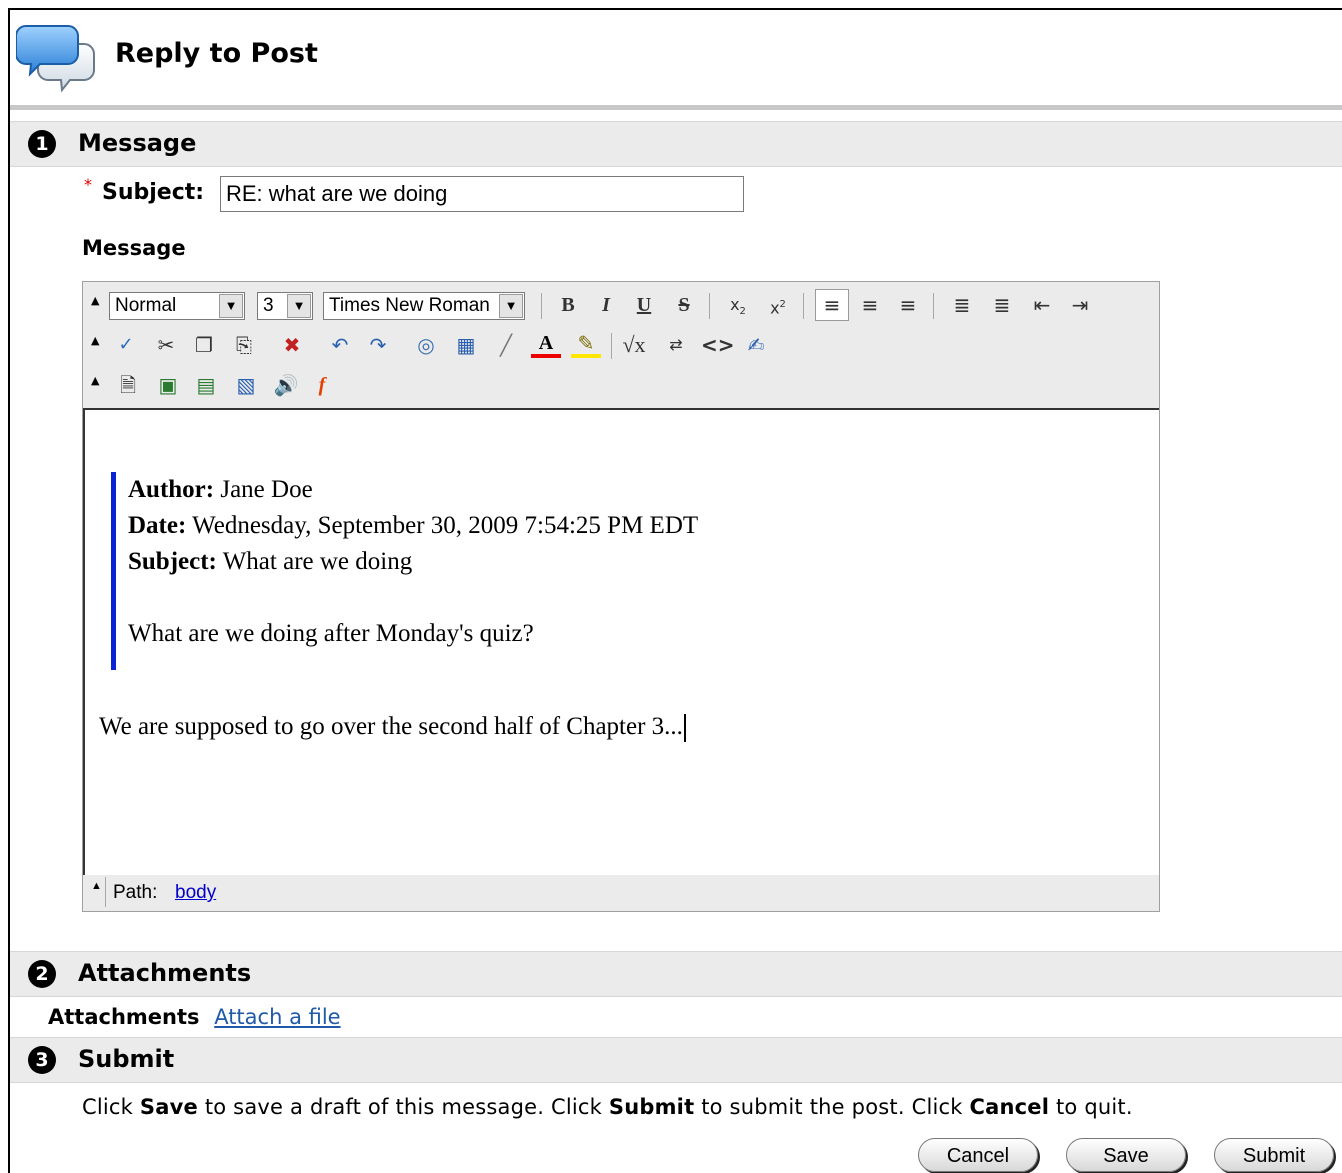  Describe the element at coordinates (244, 345) in the screenshot. I see `paste-icon: ⎘` at that location.